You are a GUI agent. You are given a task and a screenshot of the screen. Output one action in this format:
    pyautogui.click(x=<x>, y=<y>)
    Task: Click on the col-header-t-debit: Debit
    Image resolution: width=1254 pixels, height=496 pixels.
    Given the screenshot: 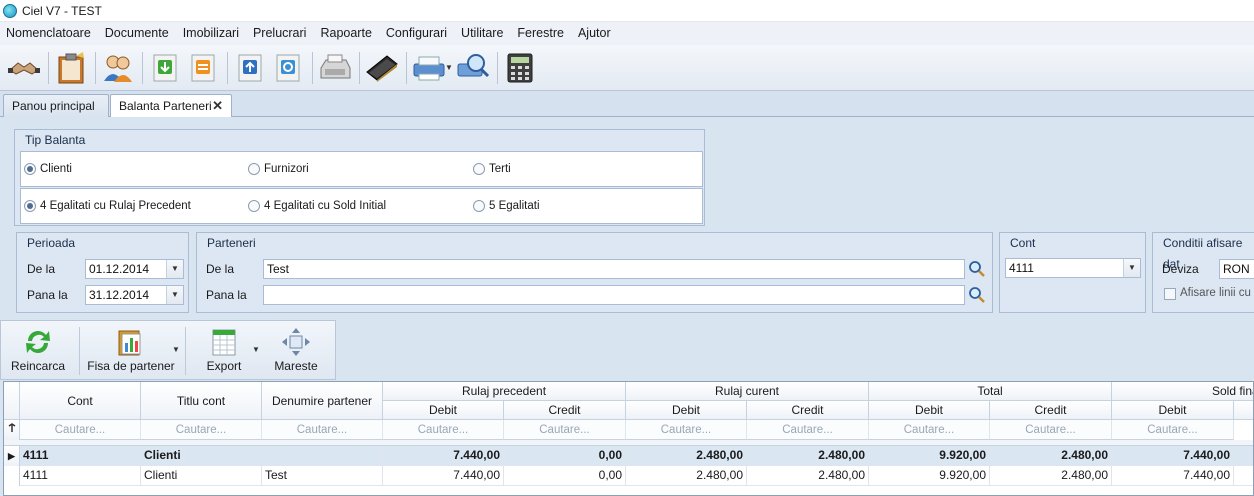 What is the action you would take?
    pyautogui.click(x=929, y=410)
    